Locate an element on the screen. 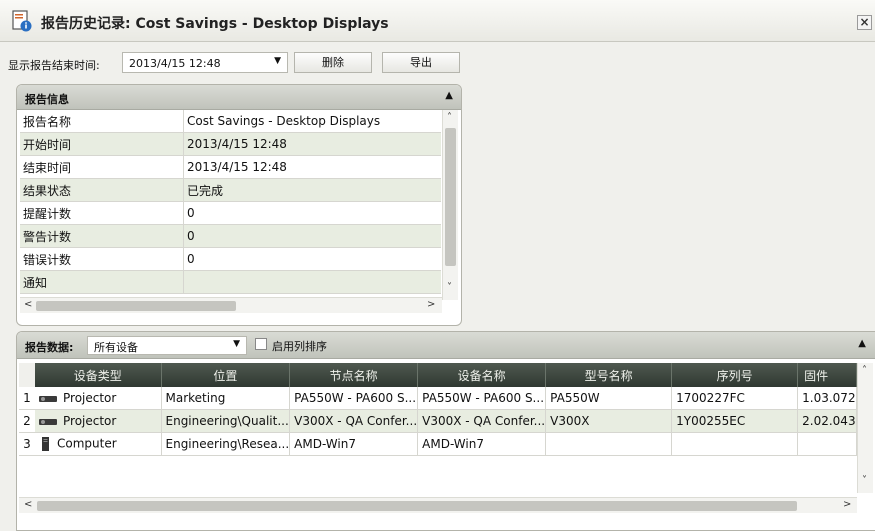 The width and height of the screenshot is (875, 531). cell-model-name is located at coordinates (609, 444).